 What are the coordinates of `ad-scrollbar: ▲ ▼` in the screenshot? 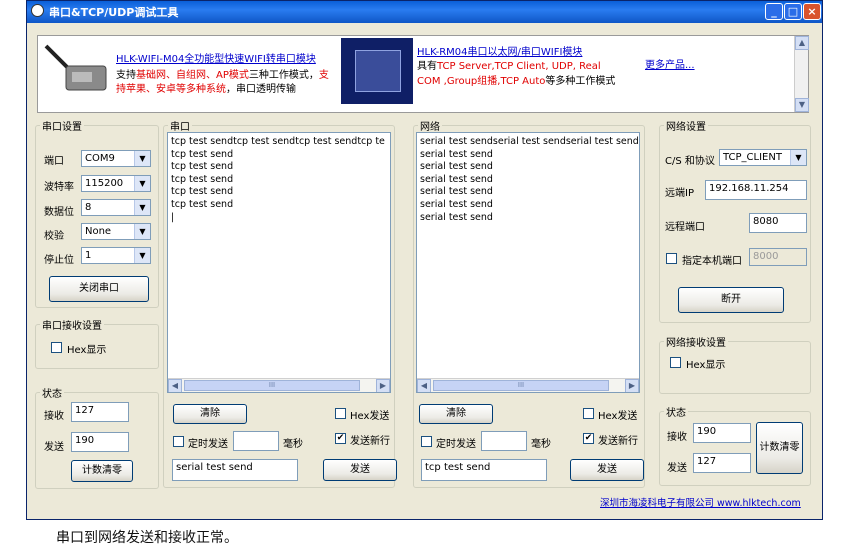 It's located at (801, 74).